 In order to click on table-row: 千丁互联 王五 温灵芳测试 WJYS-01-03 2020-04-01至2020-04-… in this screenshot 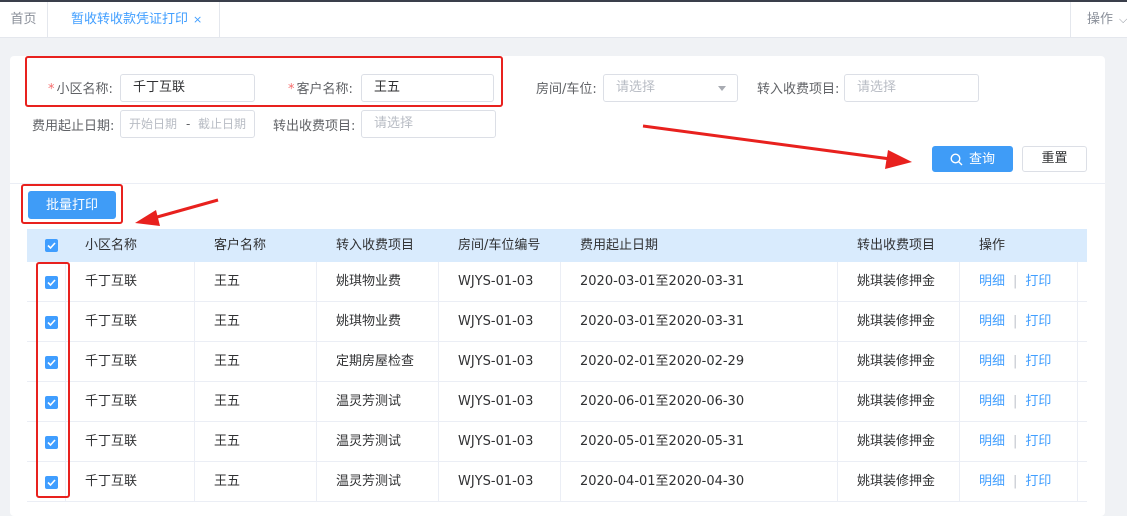, I will do `click(557, 482)`.